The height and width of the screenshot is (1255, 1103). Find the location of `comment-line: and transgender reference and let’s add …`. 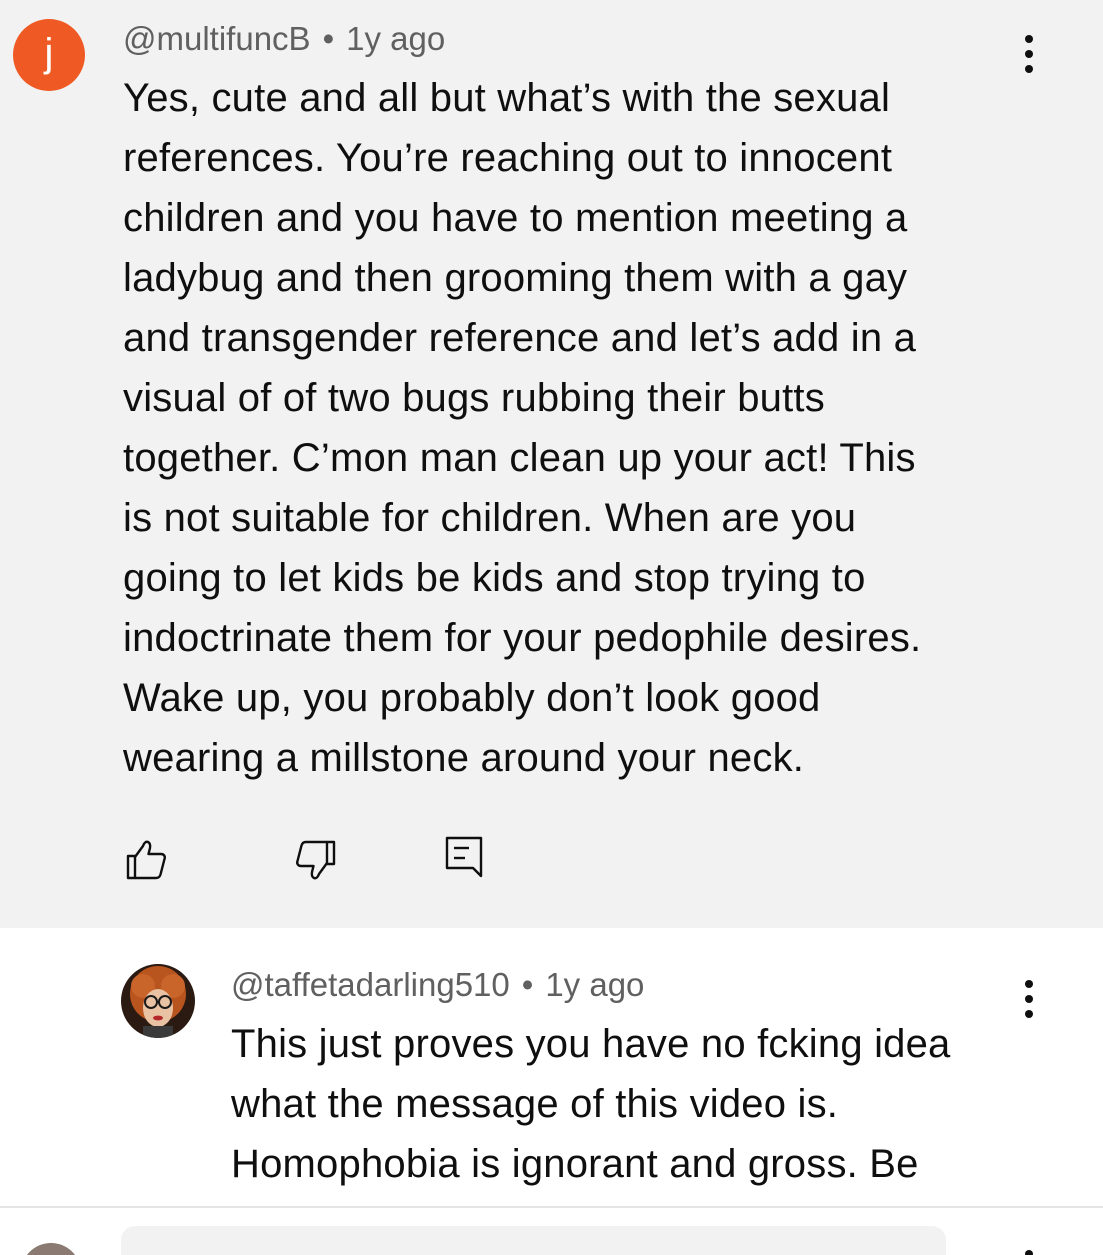

comment-line: and transgender reference and let’s add … is located at coordinates (520, 338).